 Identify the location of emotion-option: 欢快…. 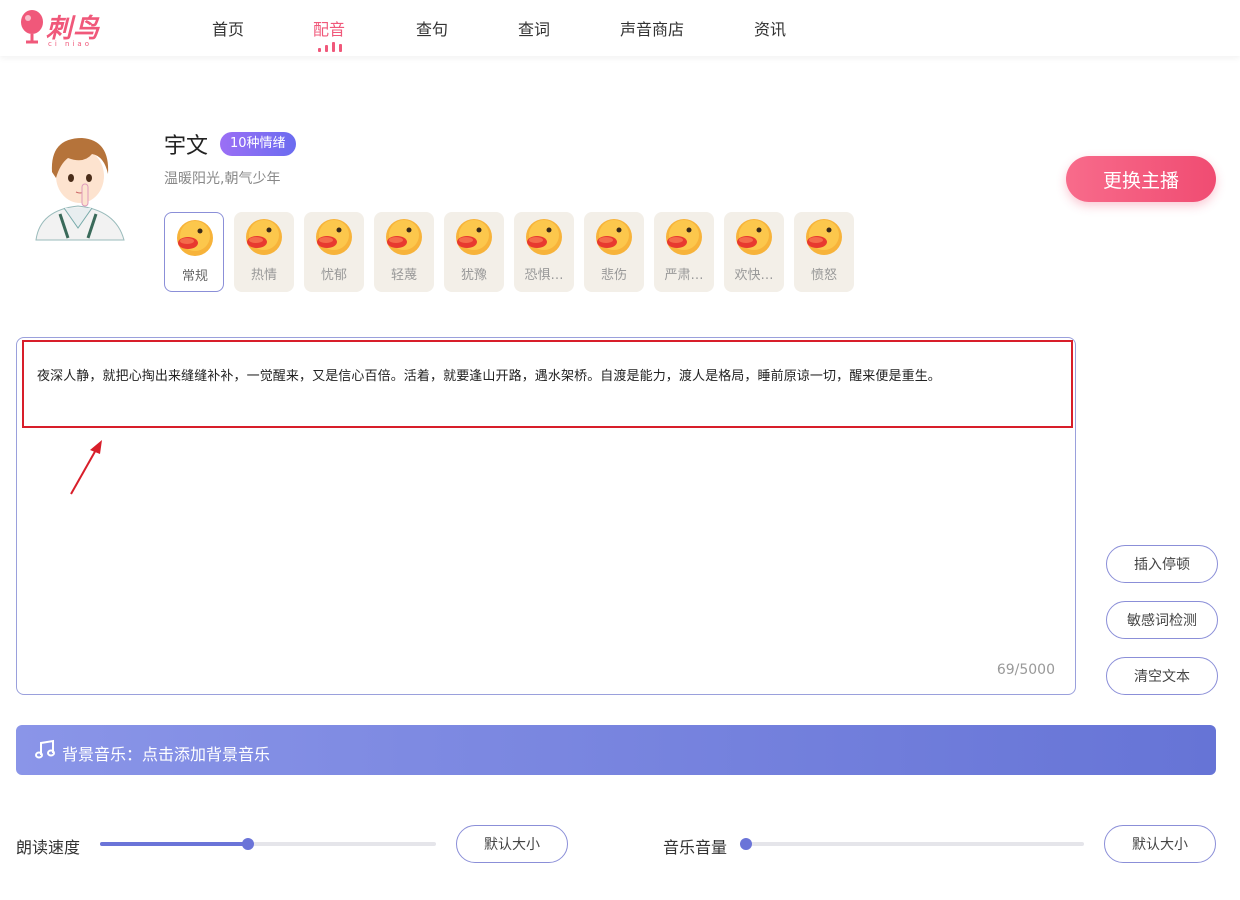
(754, 252).